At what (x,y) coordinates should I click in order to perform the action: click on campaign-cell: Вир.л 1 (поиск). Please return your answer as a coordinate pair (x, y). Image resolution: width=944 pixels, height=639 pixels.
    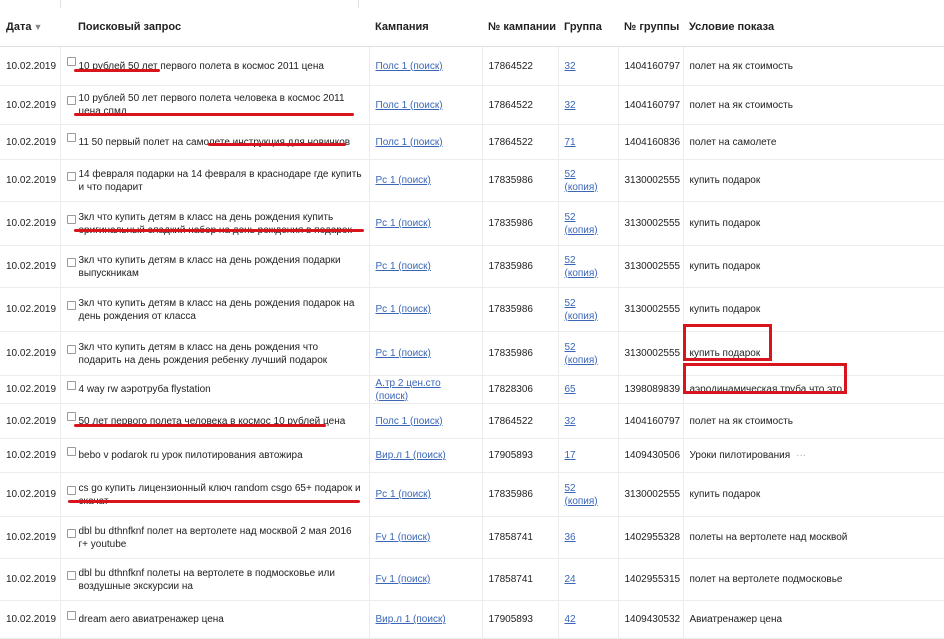
    Looking at the image, I should click on (426, 455).